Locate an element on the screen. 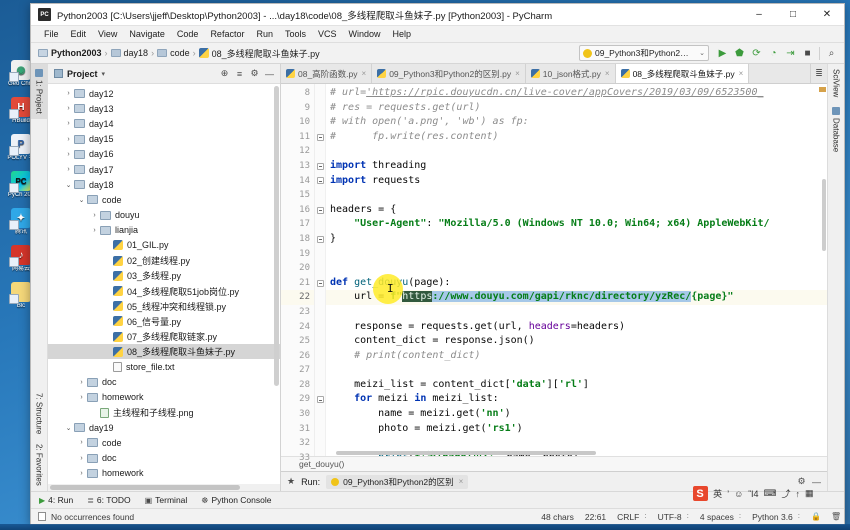 This screenshot has width=850, height=530. menu-tools: Tools is located at coordinates (295, 34).